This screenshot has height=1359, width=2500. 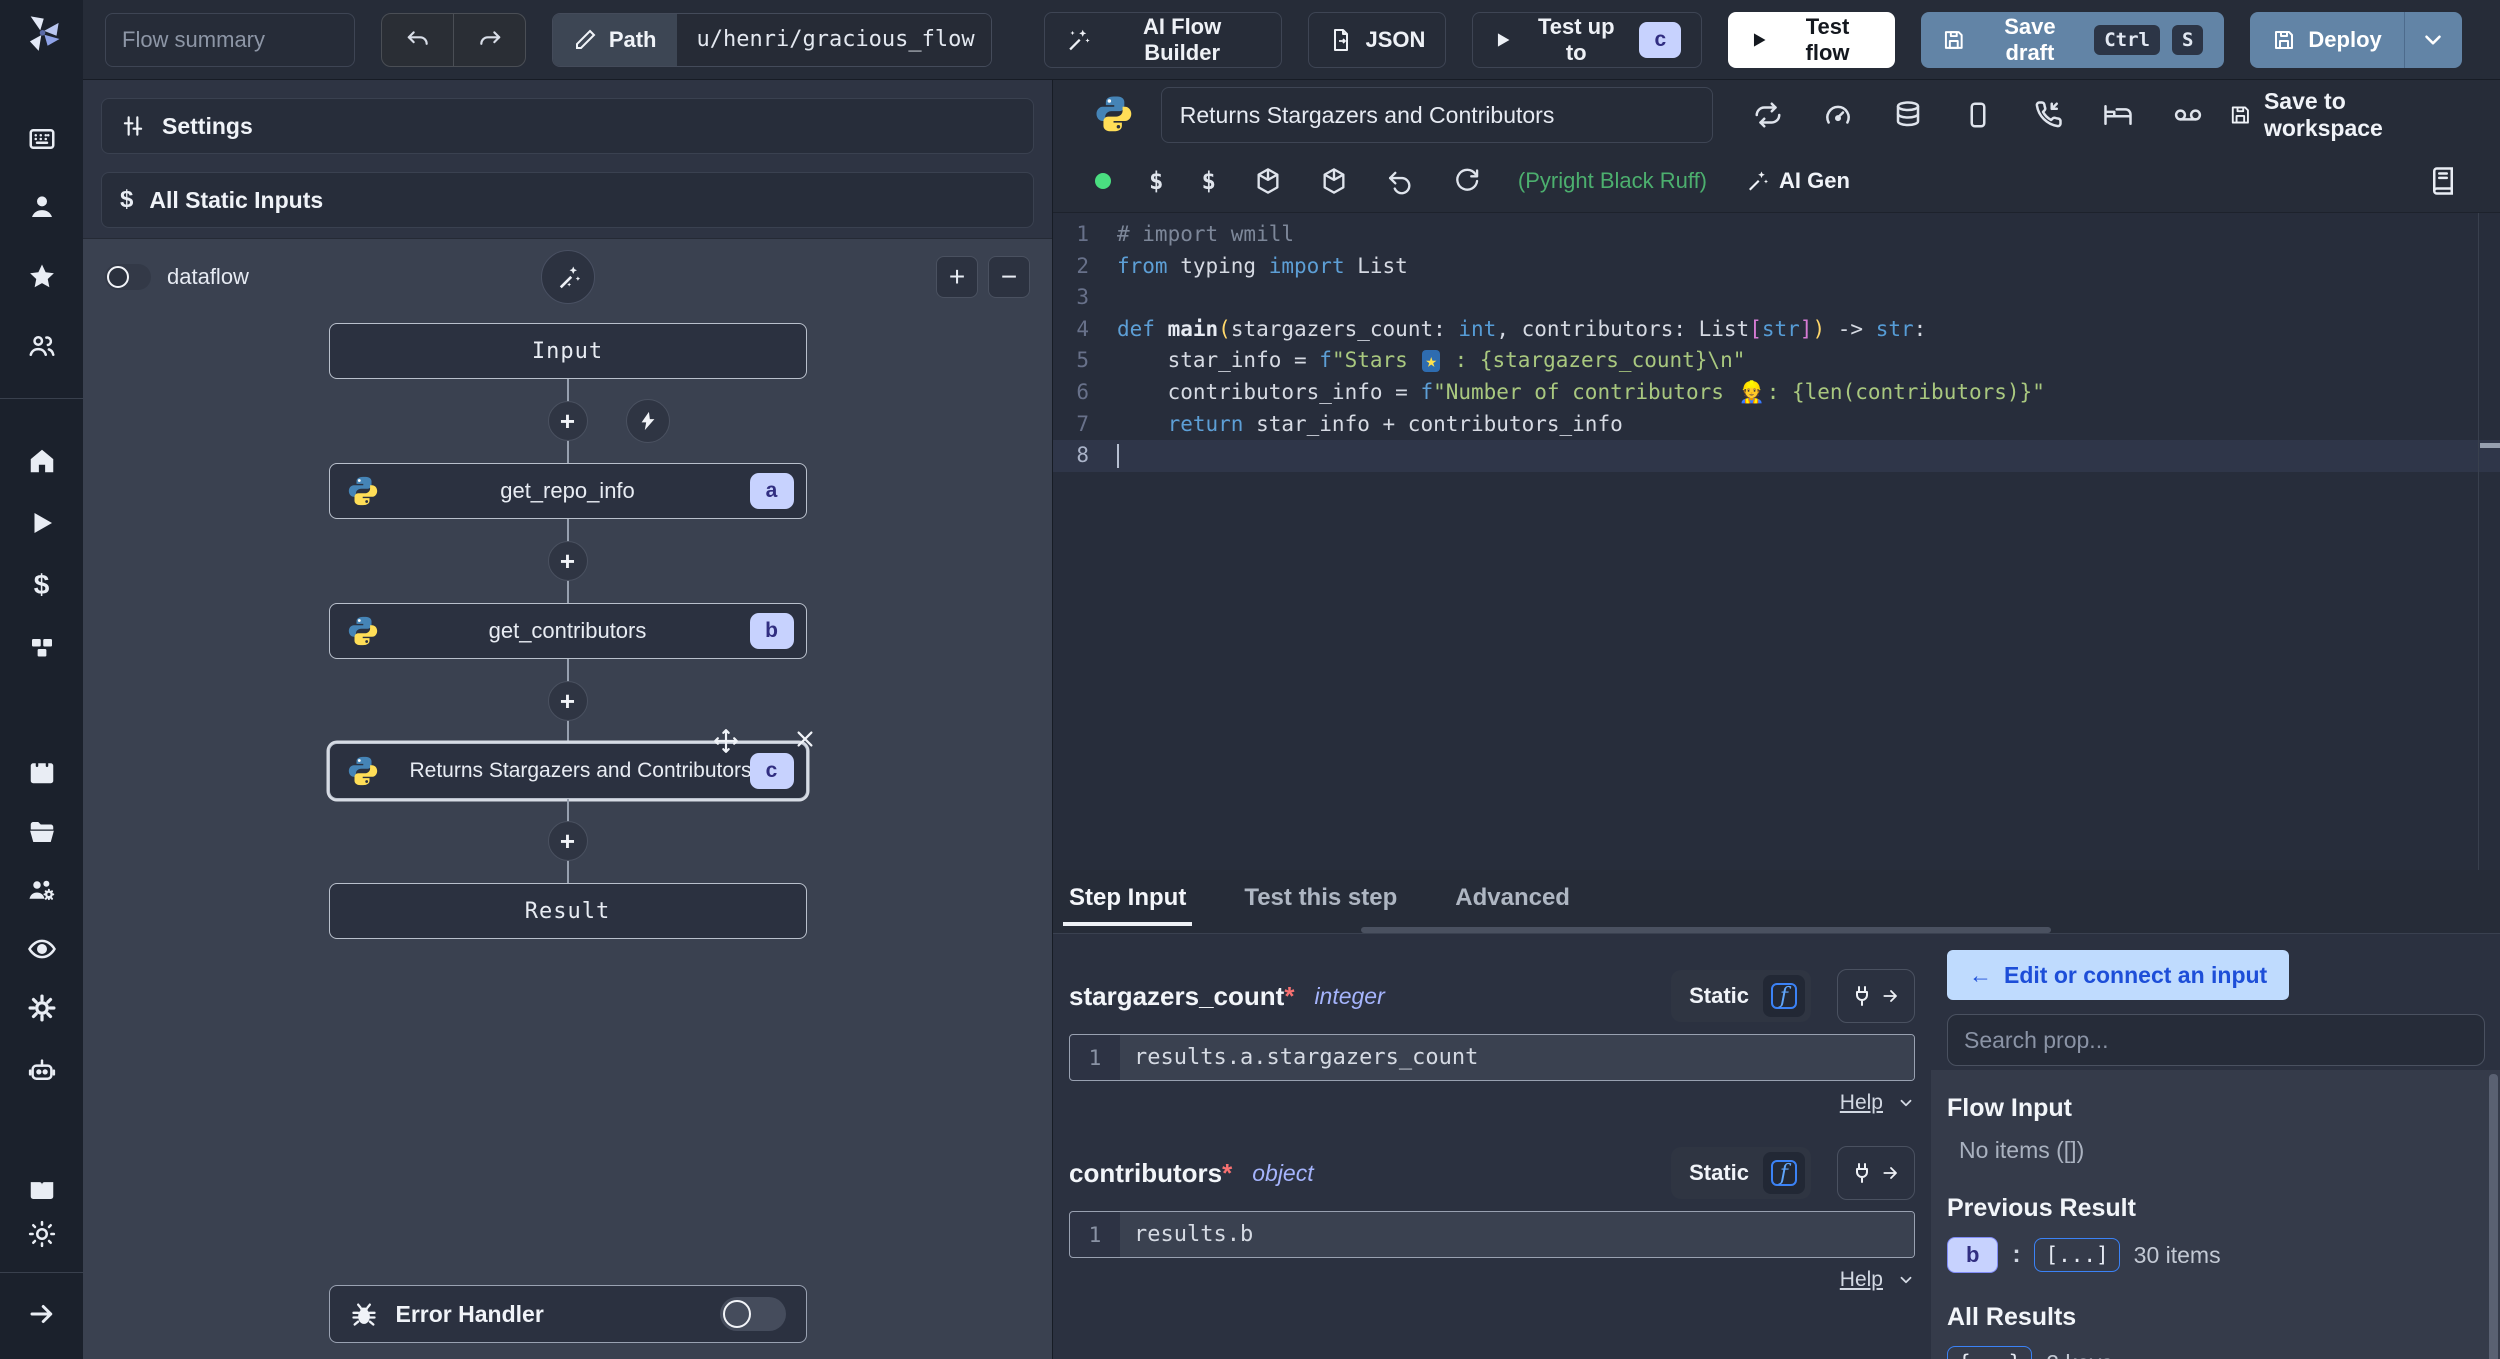 I want to click on props-scrollbar, so click(x=2493, y=1216).